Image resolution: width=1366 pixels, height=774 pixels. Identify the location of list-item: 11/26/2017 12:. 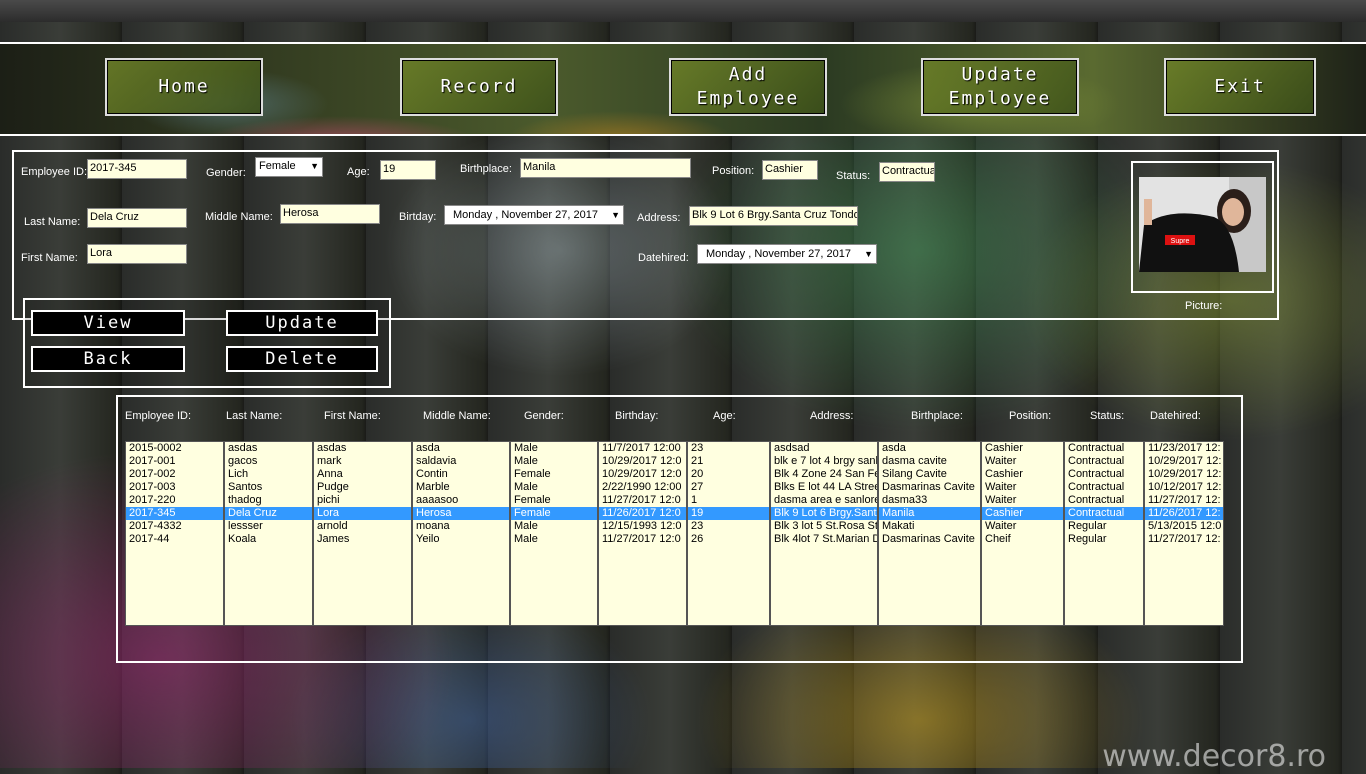
(1184, 513).